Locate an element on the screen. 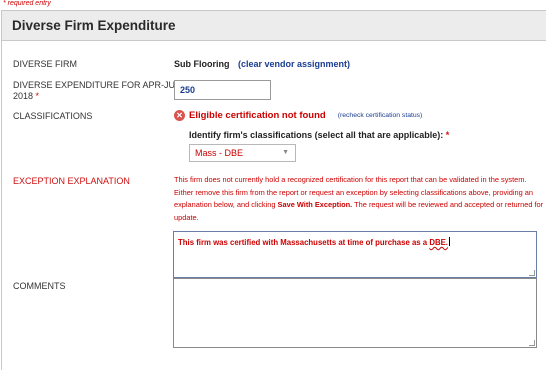  expenditure-label: DIVERSE EXPENDITURE FOR APR-JUN 2018 * is located at coordinates (97, 91).